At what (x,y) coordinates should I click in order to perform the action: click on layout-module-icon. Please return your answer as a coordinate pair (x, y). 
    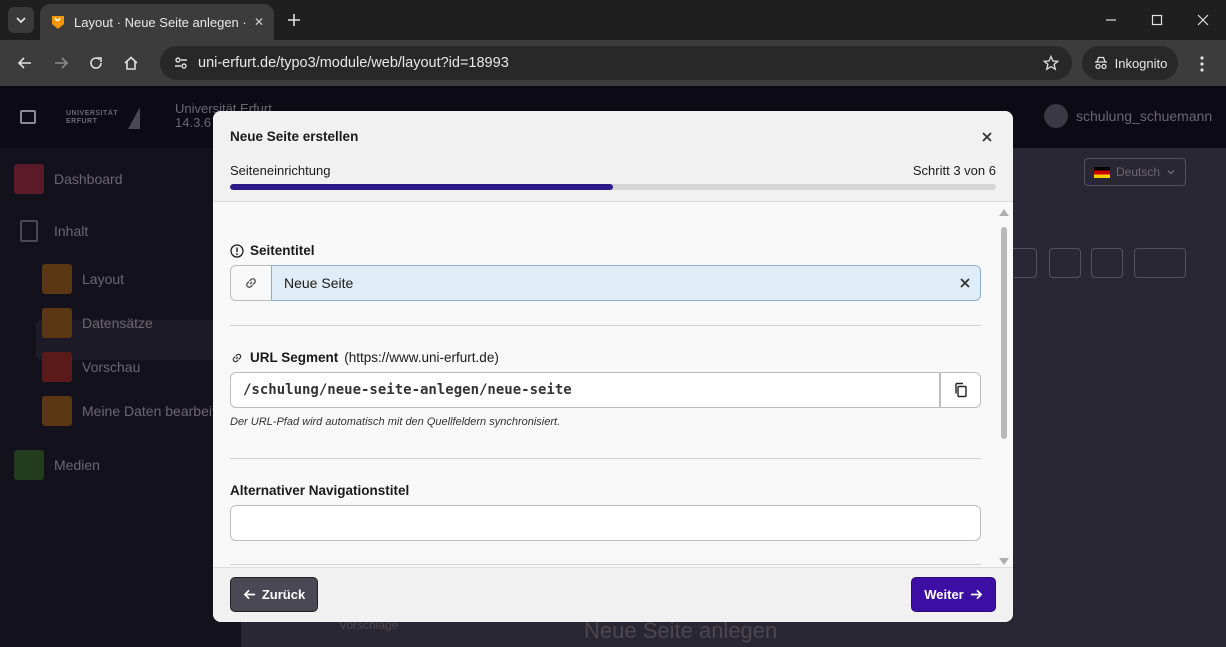
    Looking at the image, I should click on (57, 279).